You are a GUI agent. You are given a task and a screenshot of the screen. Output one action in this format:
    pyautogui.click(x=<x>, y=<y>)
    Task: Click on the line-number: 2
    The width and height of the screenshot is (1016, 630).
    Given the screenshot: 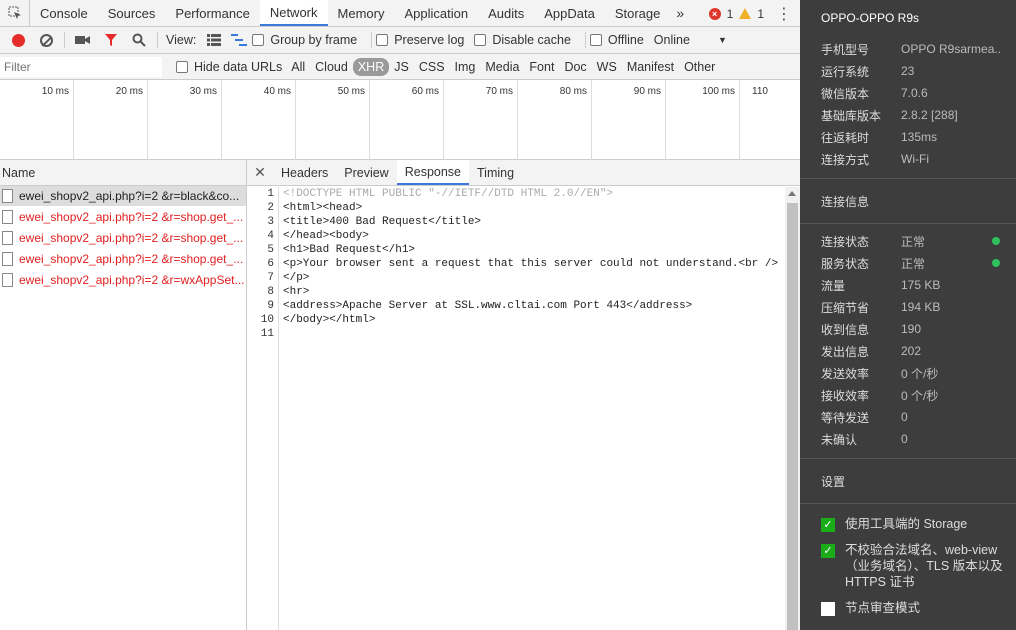 What is the action you would take?
    pyautogui.click(x=270, y=208)
    